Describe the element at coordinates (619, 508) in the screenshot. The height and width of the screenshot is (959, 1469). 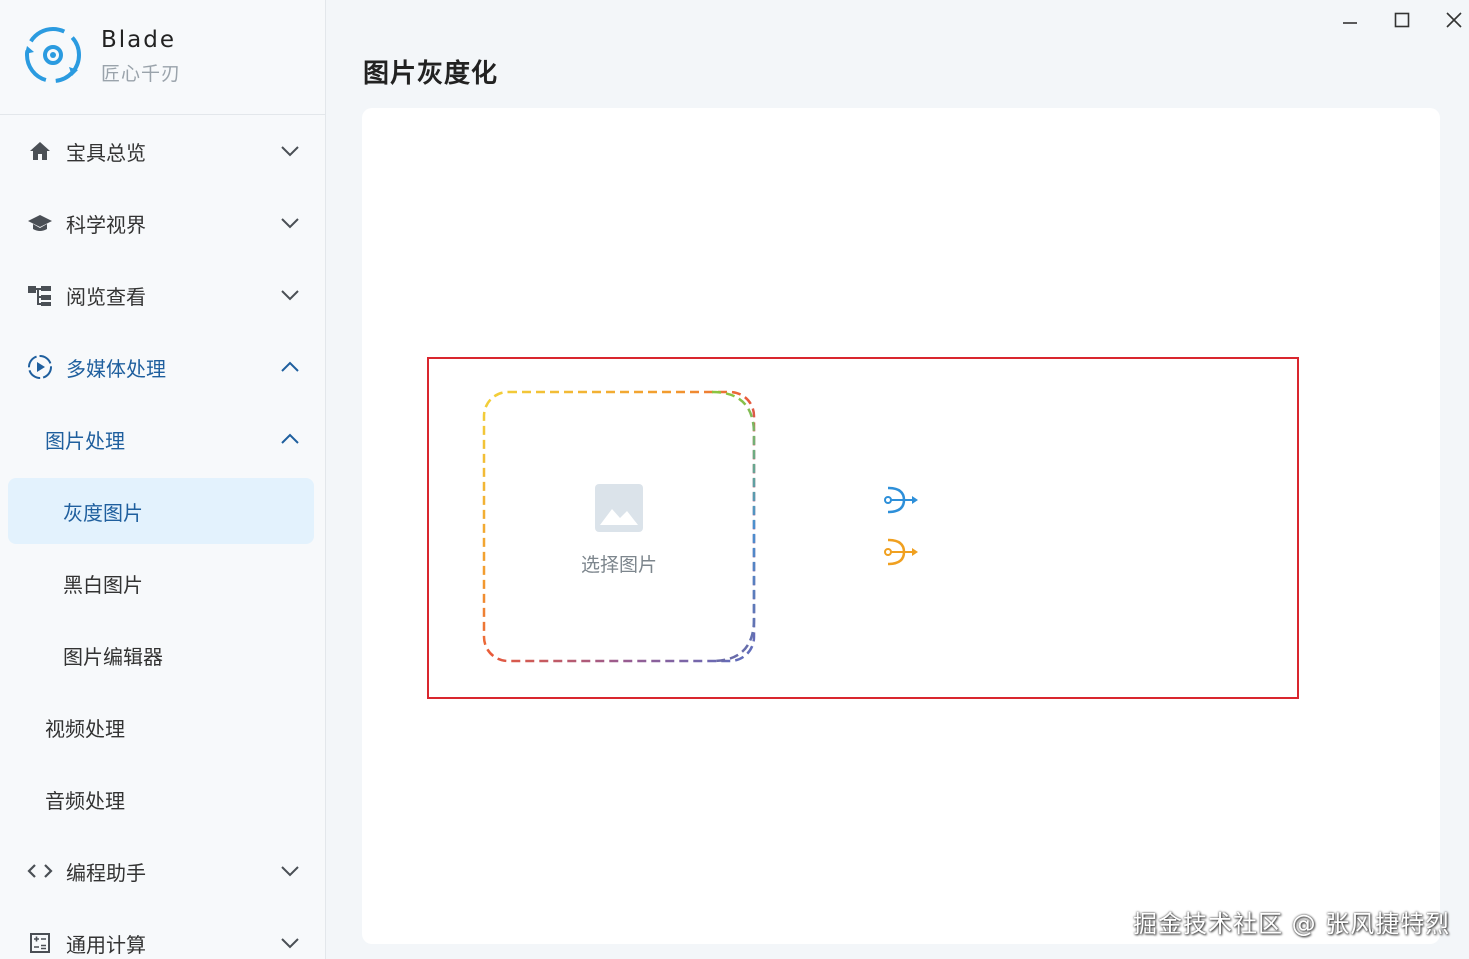
I see `image-placeholder-icon` at that location.